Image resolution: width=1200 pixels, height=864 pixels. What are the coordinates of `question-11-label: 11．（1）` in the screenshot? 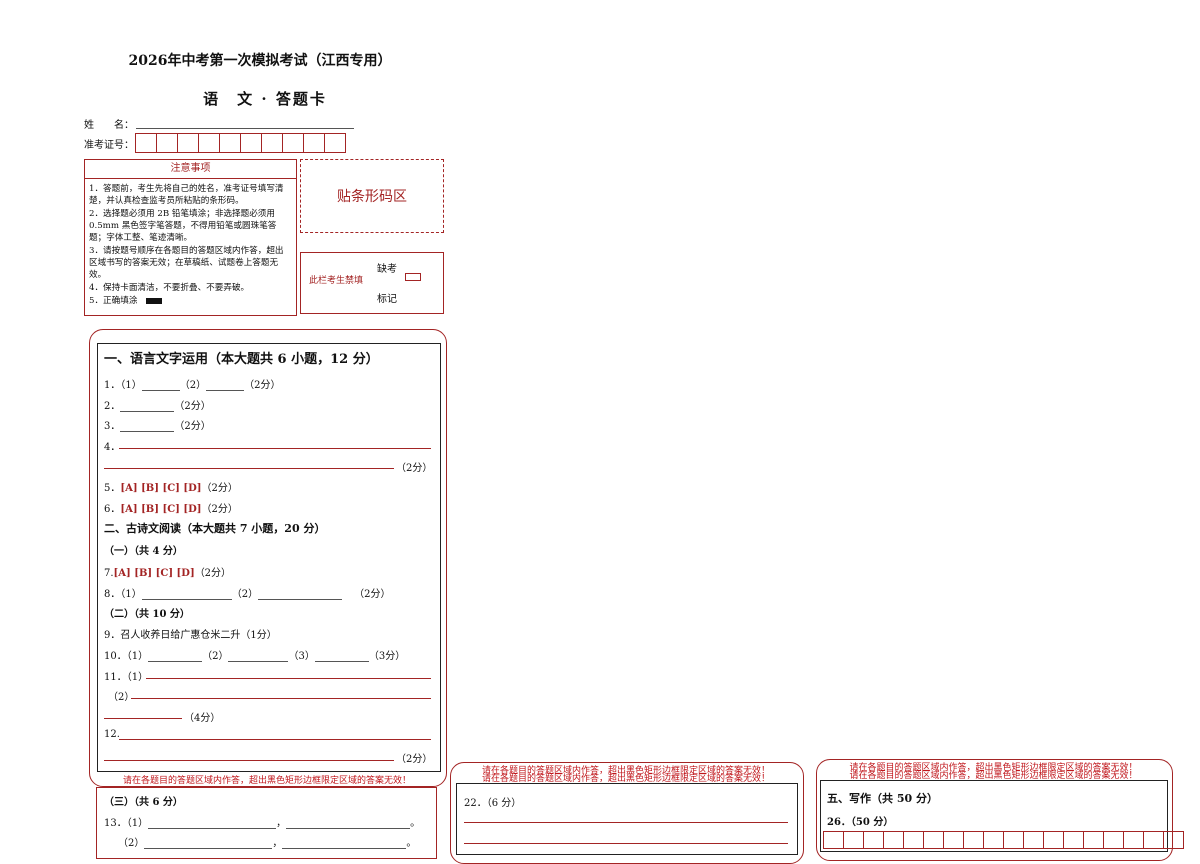 It's located at (126, 677).